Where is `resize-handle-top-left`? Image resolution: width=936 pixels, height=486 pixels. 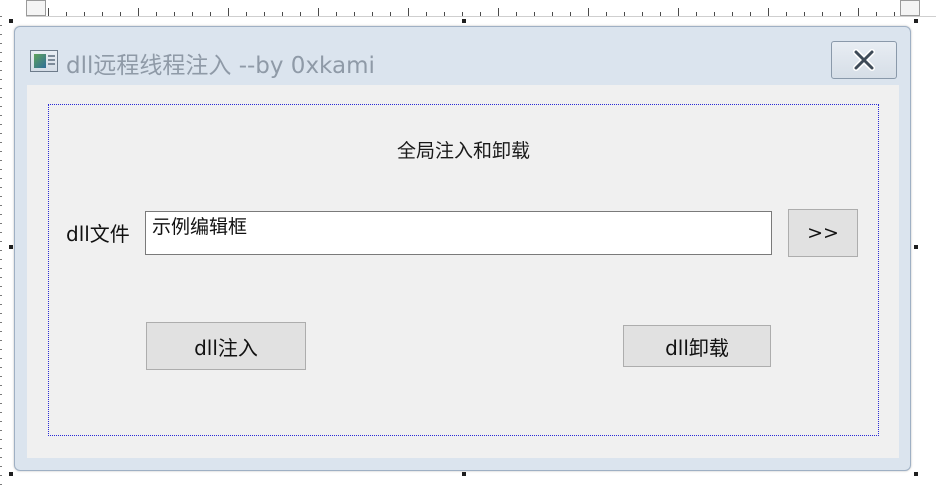 resize-handle-top-left is located at coordinates (11, 21).